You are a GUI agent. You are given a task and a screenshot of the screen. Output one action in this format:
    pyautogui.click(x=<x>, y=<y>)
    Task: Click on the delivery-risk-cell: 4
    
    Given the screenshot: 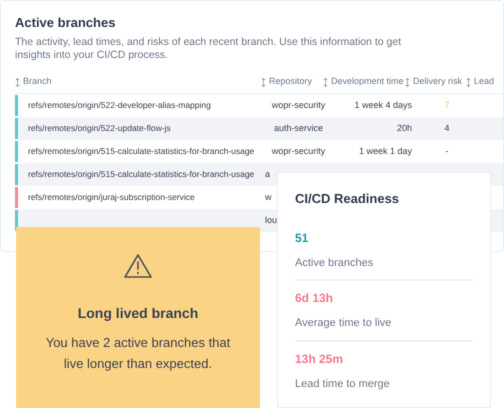 What is the action you would take?
    pyautogui.click(x=447, y=127)
    